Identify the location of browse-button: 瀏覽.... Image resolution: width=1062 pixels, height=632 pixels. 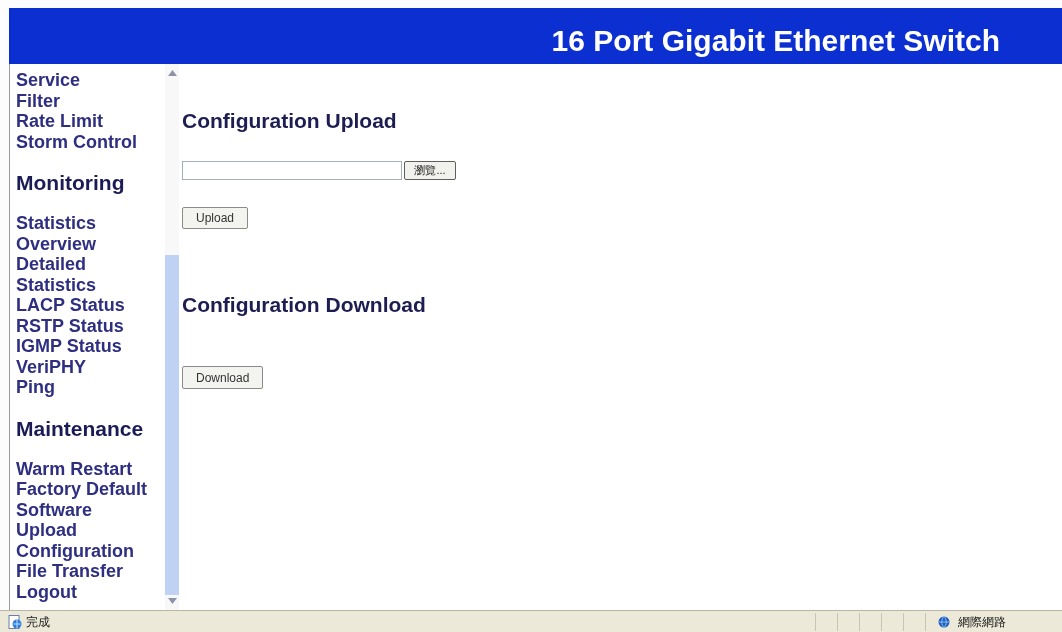
(430, 170).